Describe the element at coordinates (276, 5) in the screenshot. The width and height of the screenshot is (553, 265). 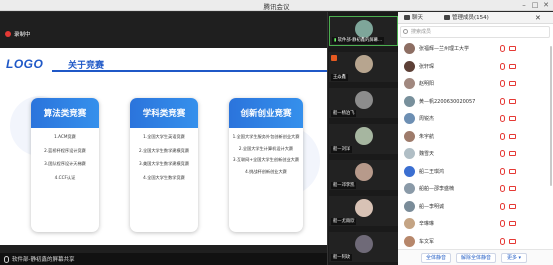
I see `title-bar: 腾讯会议 – □ ✕` at that location.